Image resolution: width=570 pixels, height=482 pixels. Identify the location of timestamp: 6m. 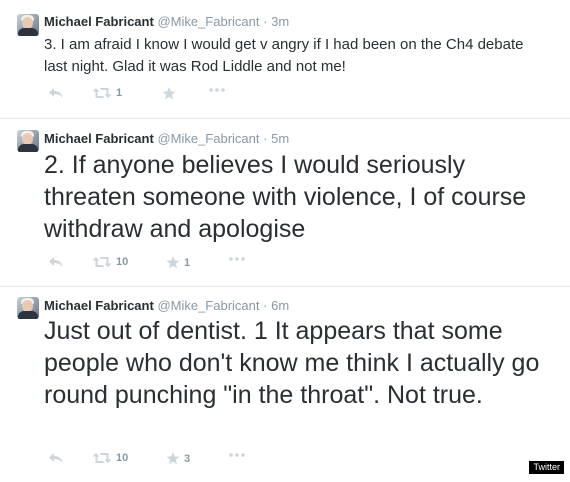
(280, 305).